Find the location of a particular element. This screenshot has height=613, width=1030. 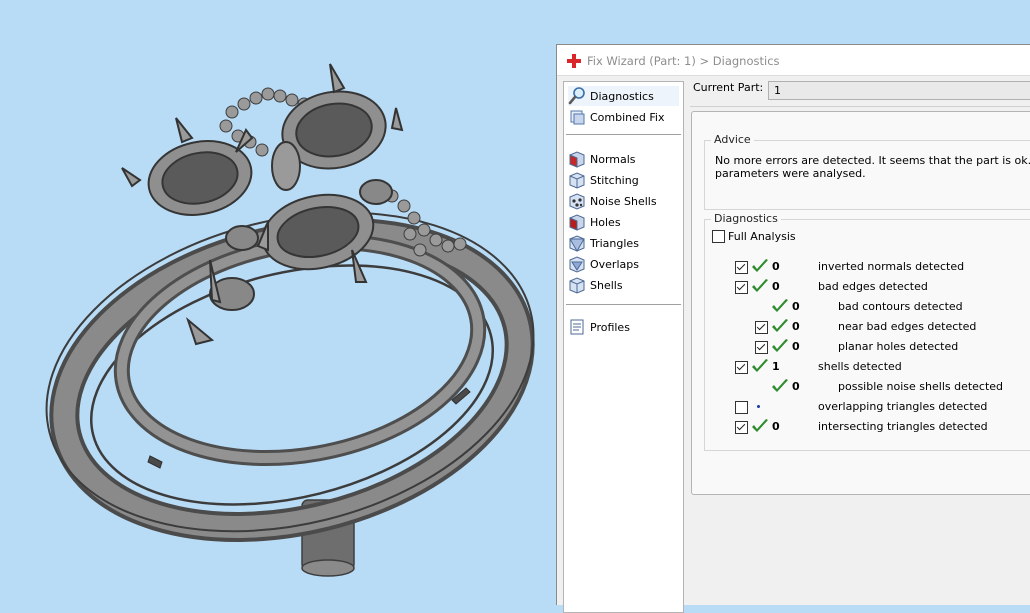

nav-item-label: Triangles is located at coordinates (614, 243).